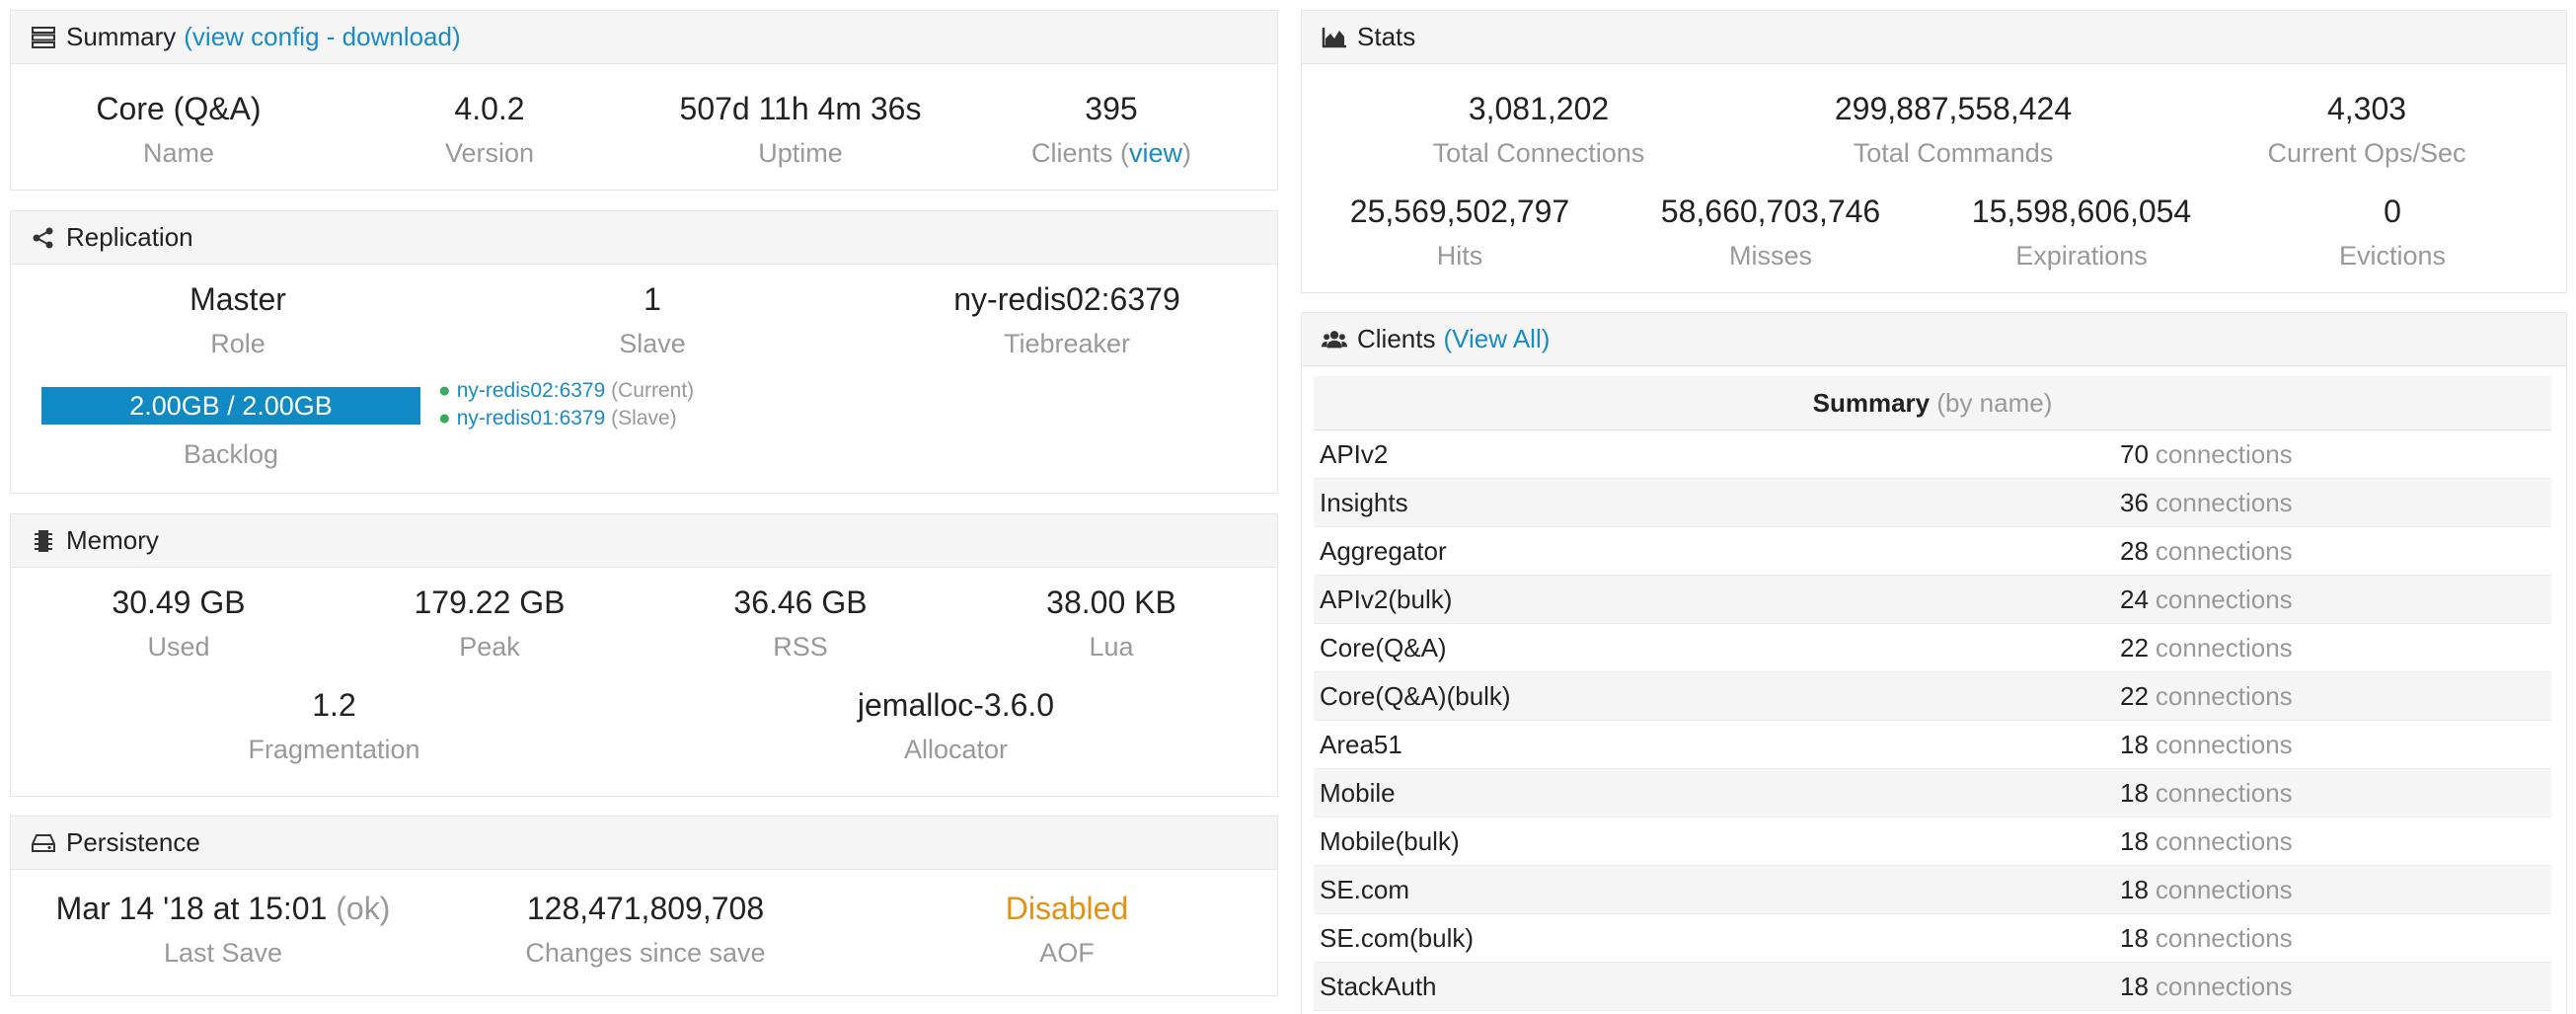 The width and height of the screenshot is (2576, 1014). I want to click on stat-evictions: 0 Evictions, so click(2392, 233).